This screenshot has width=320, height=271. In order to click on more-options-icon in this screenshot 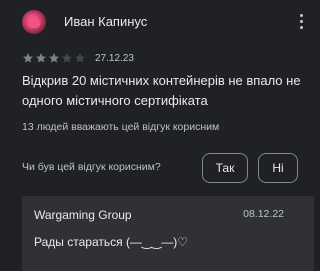, I will do `click(301, 21)`.